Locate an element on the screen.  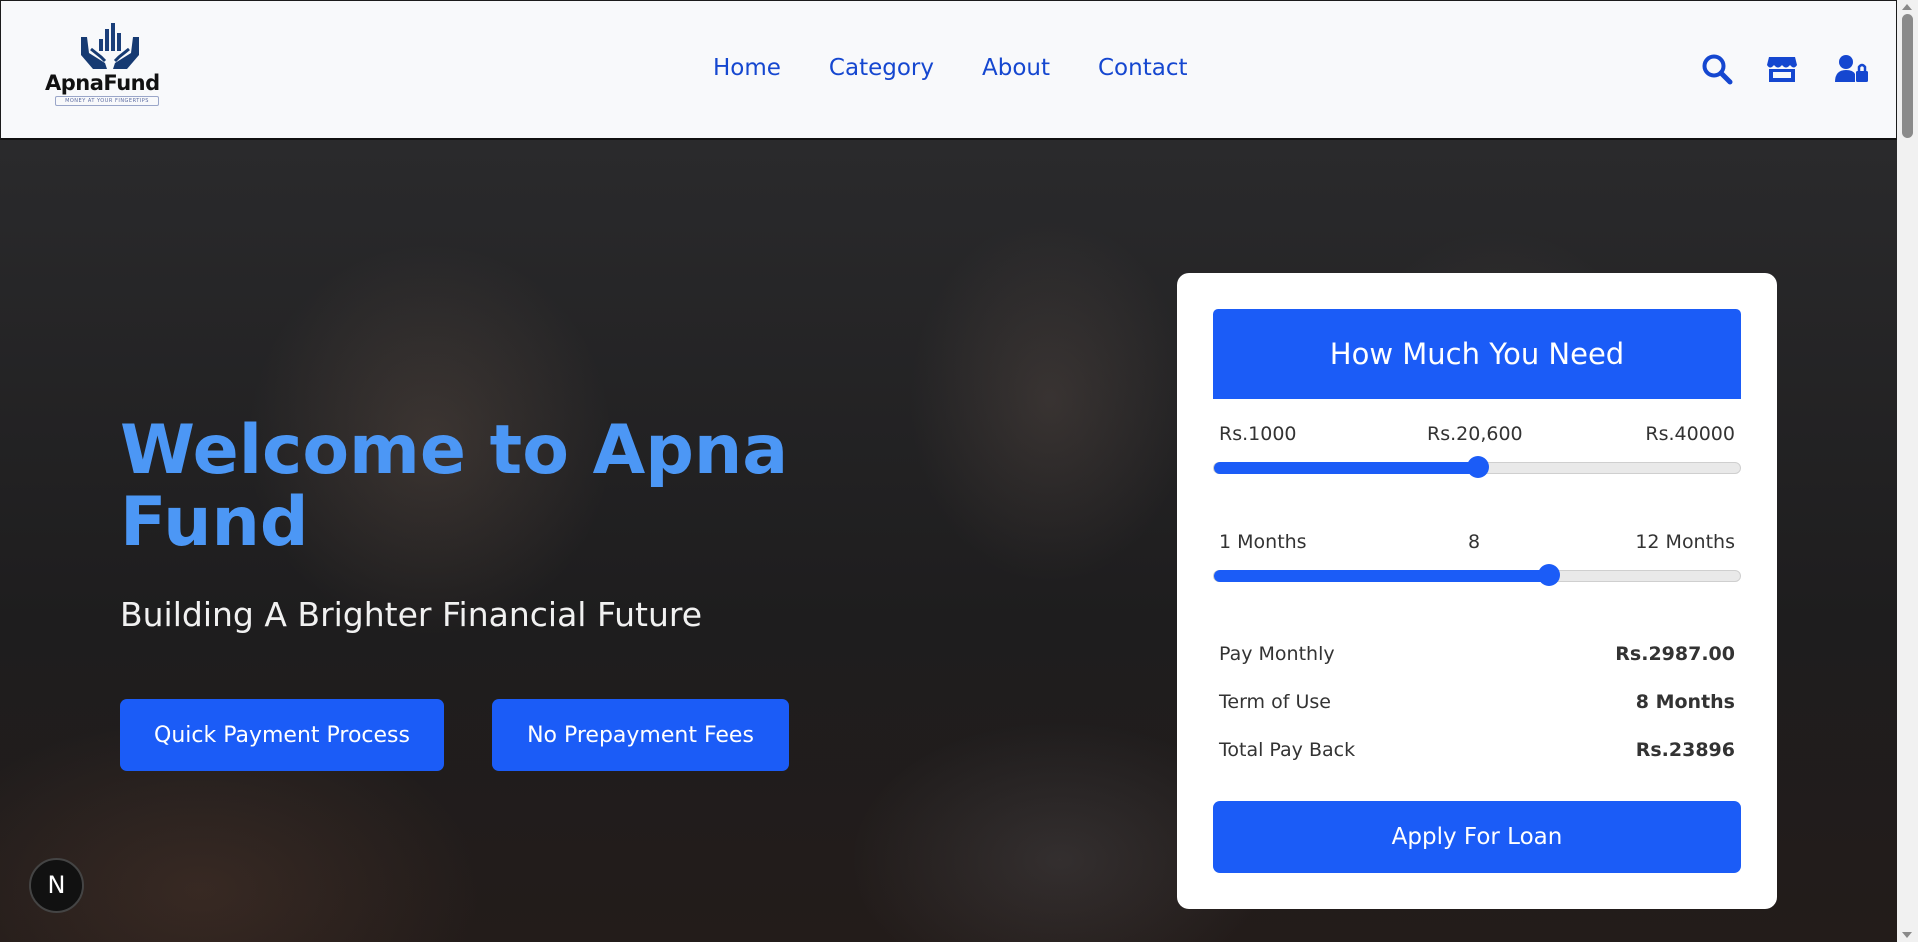
nextjs-badge-icon: N is located at coordinates (56, 885).